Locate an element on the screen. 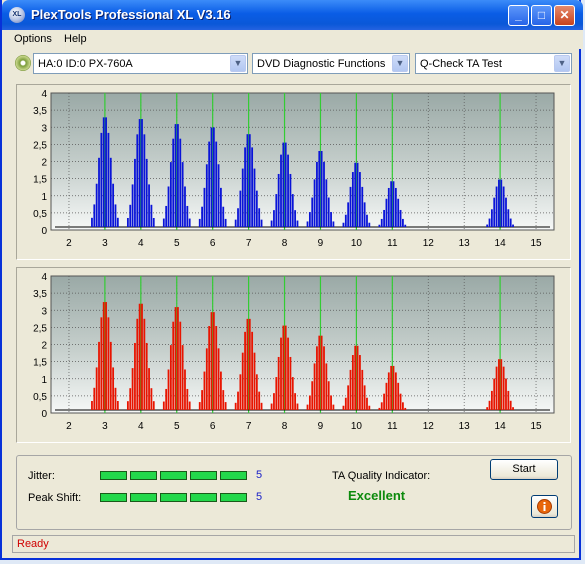 The height and width of the screenshot is (564, 585). x-tick-label: 6 is located at coordinates (213, 426).